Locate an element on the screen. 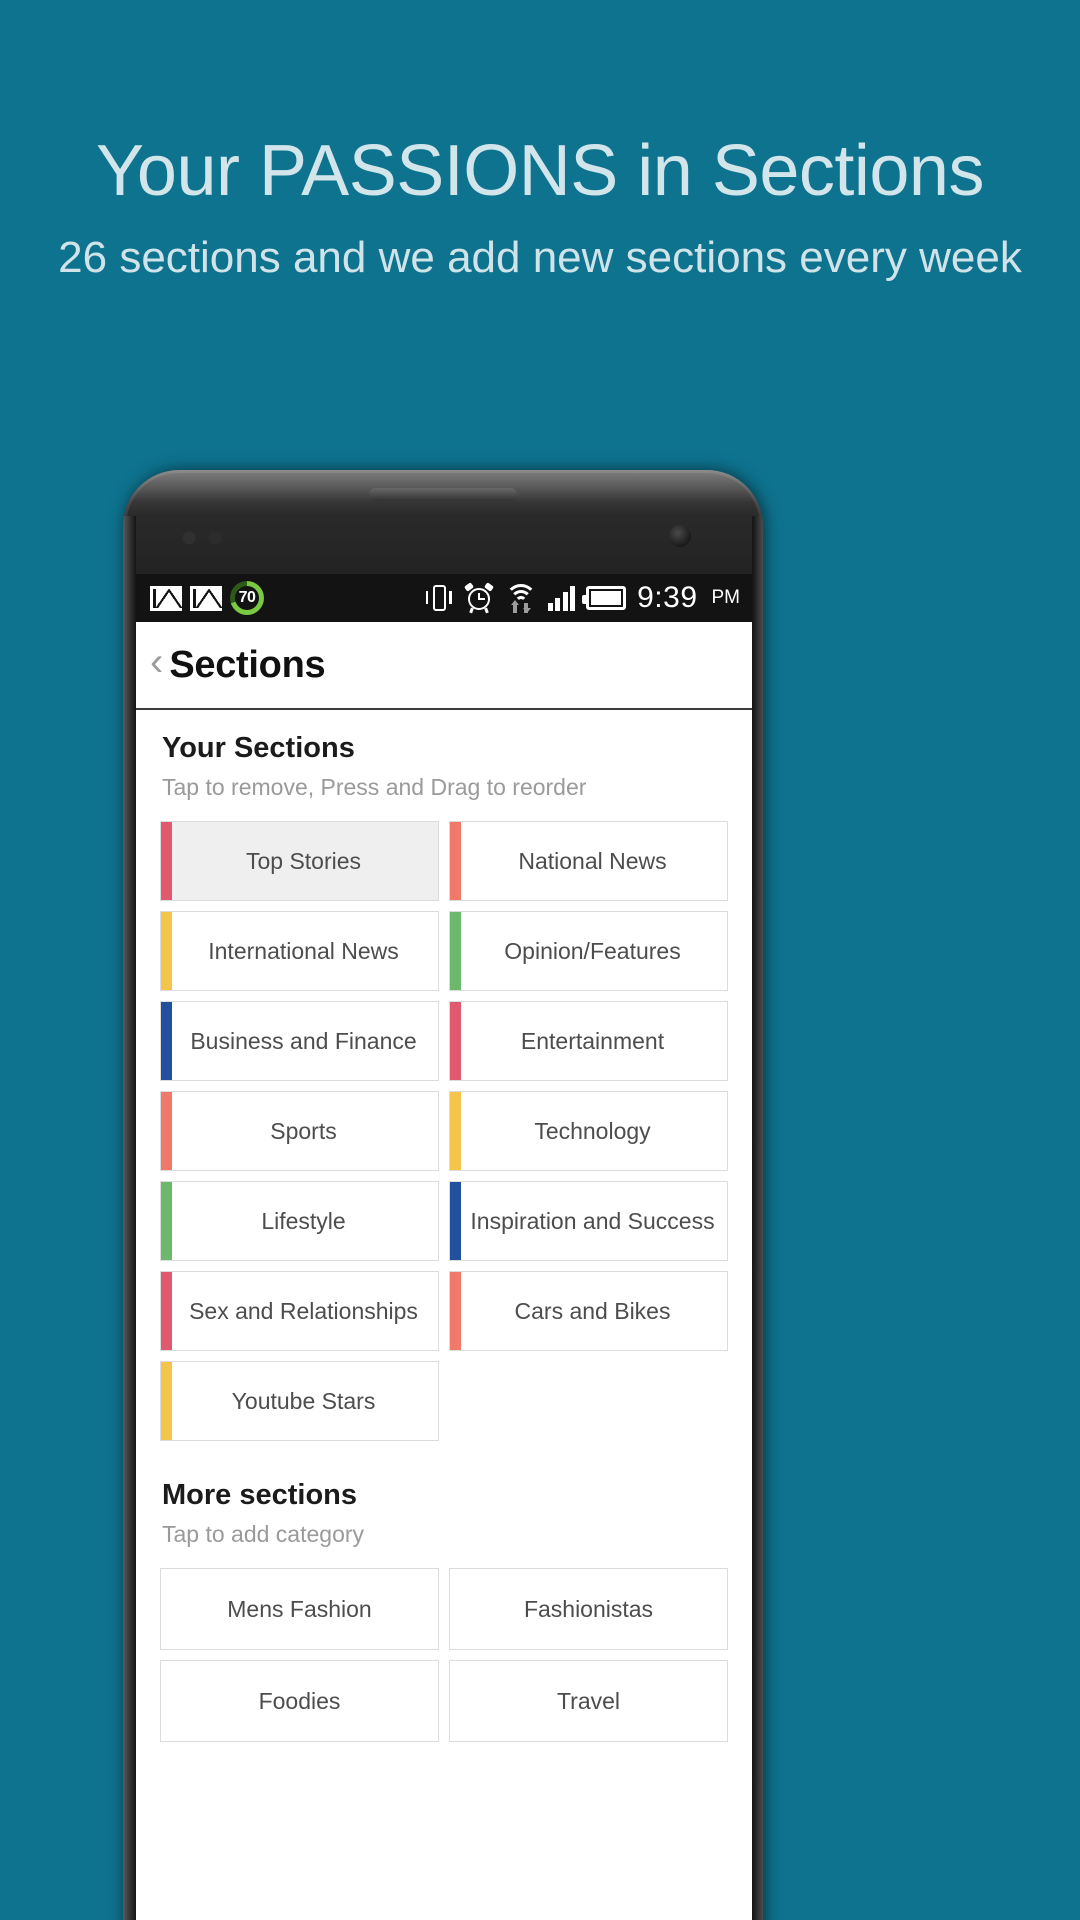 The image size is (1080, 1920). your-section-tile: Inspiration and Success is located at coordinates (588, 1221).